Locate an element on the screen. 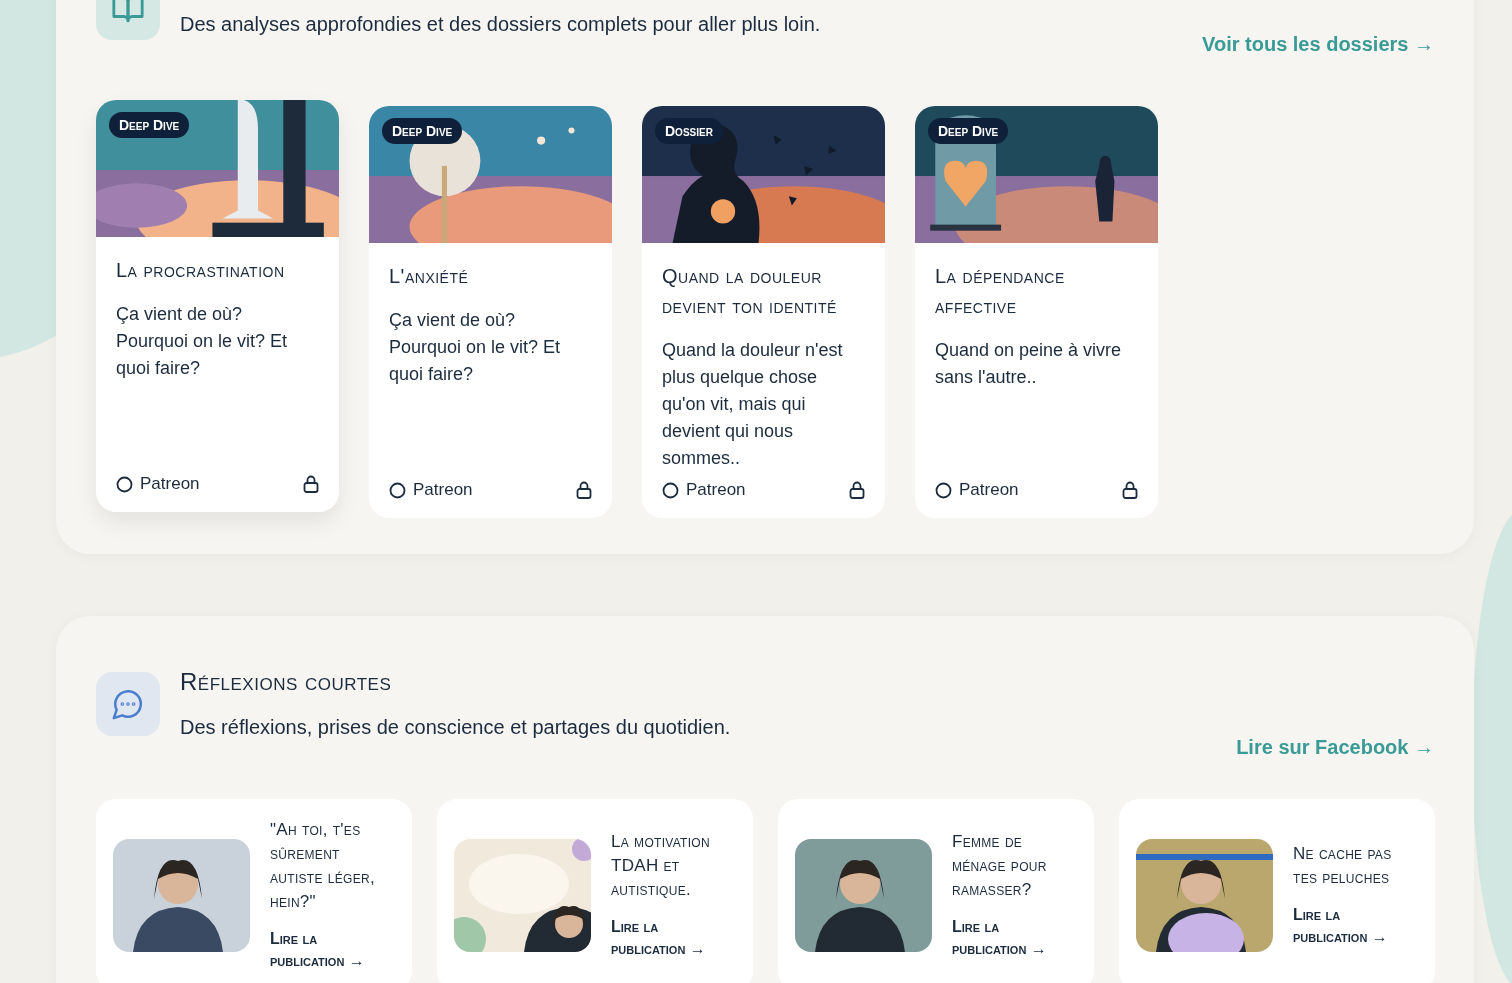 The image size is (1512, 983). section-description: Des analyses approfondies et des dossiers complets pour aller plus loin. is located at coordinates (501, 24).